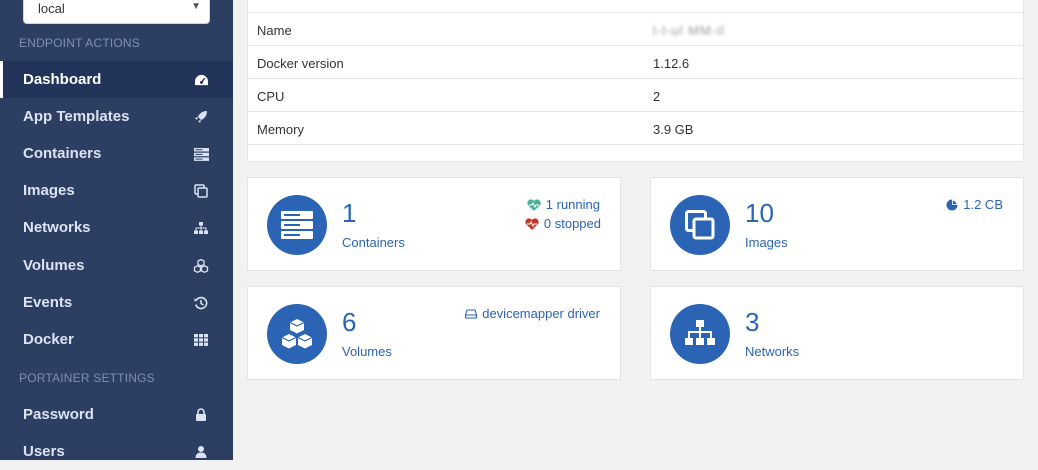  I want to click on info-value: 1.12.6, so click(671, 63).